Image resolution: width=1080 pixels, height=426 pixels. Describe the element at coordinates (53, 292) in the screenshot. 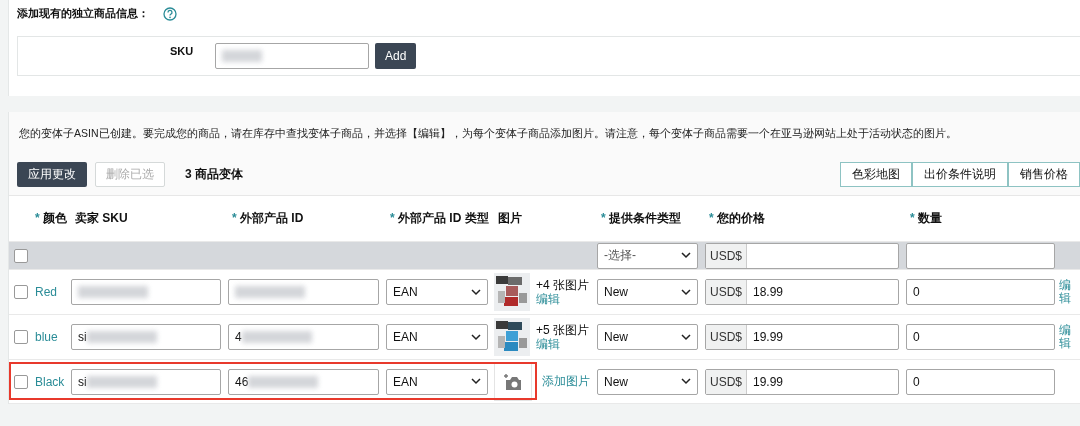

I see `color-link: Red` at that location.